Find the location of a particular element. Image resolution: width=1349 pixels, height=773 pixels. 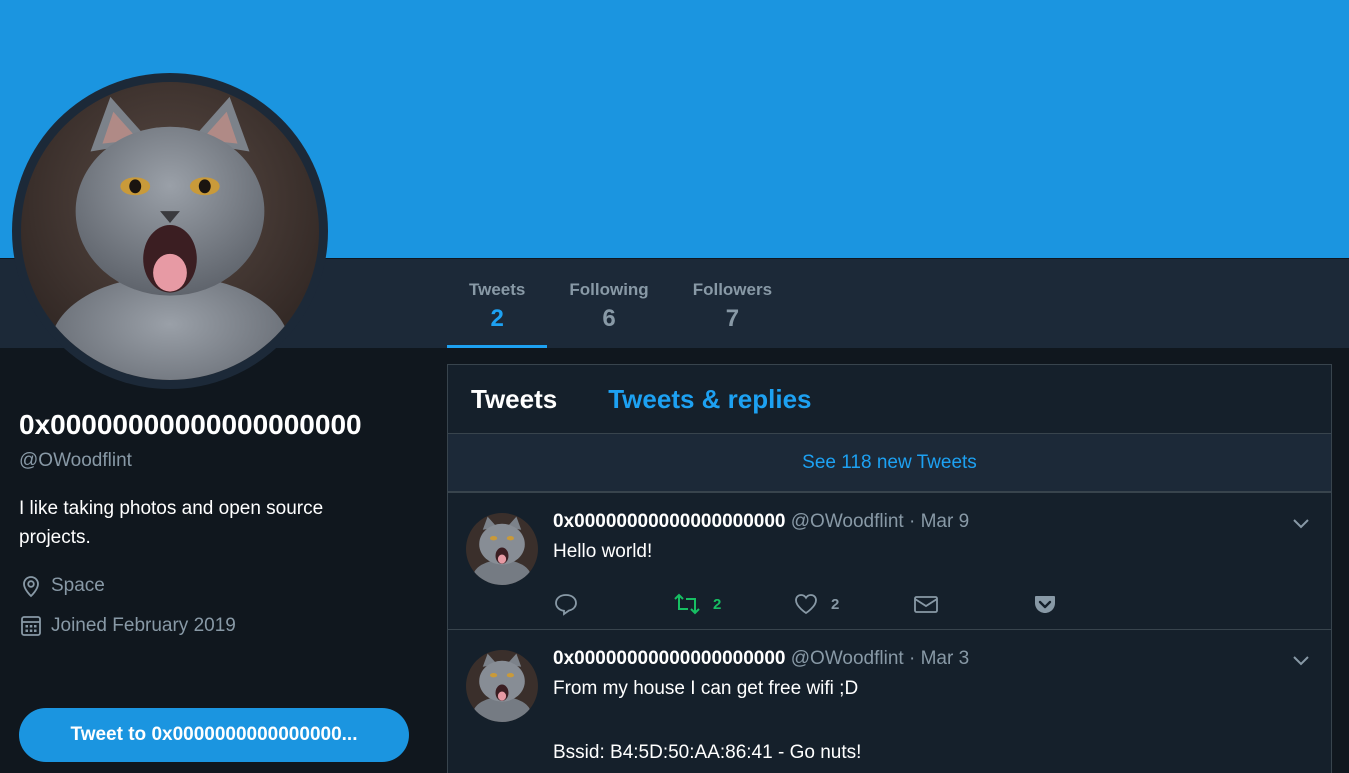

profile-joined: Joined February 2019 is located at coordinates (214, 626).